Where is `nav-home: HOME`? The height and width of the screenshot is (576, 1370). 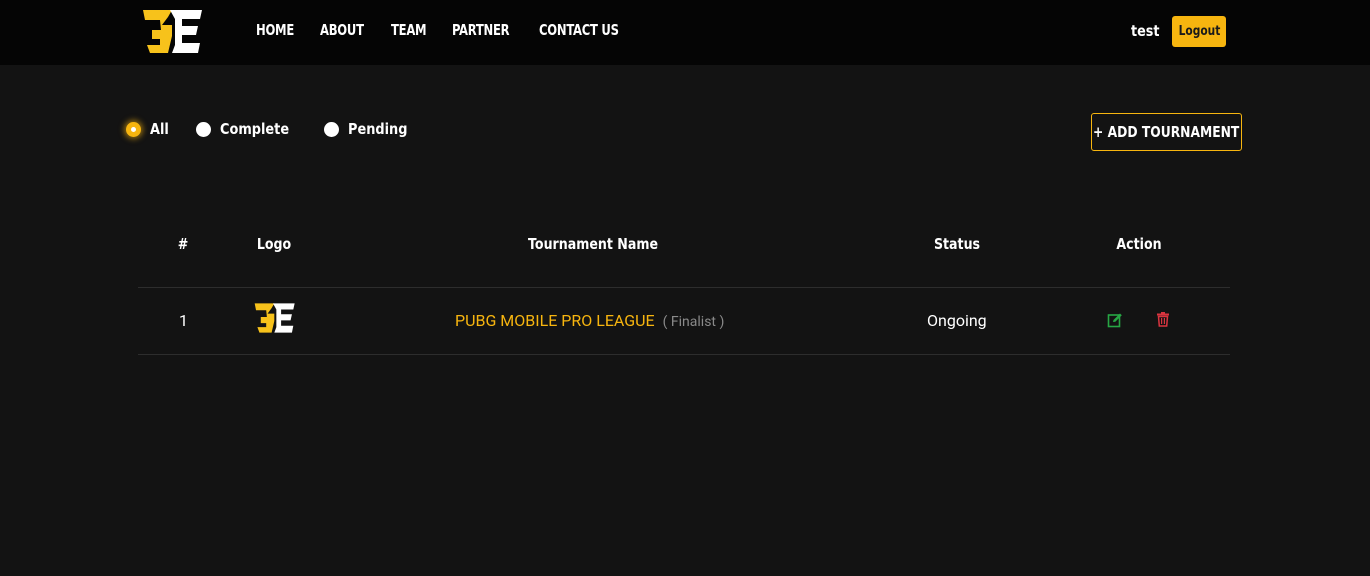 nav-home: HOME is located at coordinates (275, 30).